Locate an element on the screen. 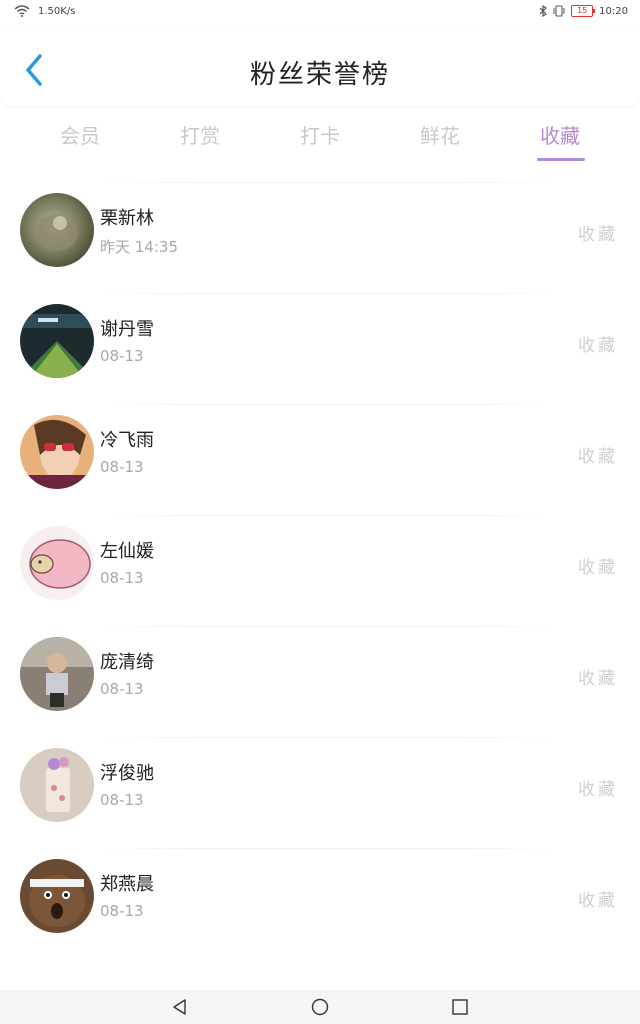 The height and width of the screenshot is (1024, 640). status-bar: 1.50K/s 15 10:20 is located at coordinates (320, 13).